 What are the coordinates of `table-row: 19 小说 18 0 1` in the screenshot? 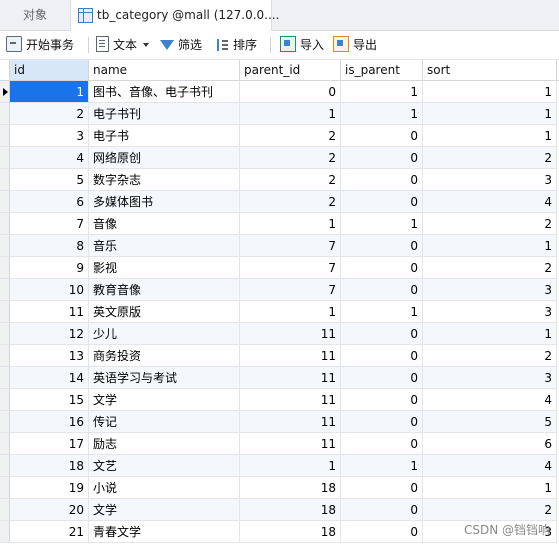 It's located at (279, 488).